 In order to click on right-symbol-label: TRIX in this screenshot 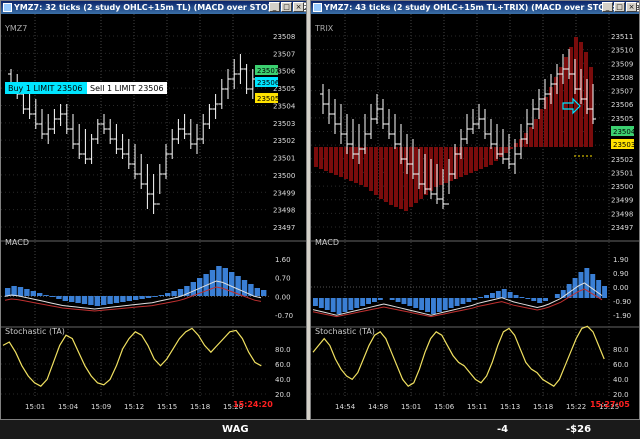, I will do `click(324, 28)`.